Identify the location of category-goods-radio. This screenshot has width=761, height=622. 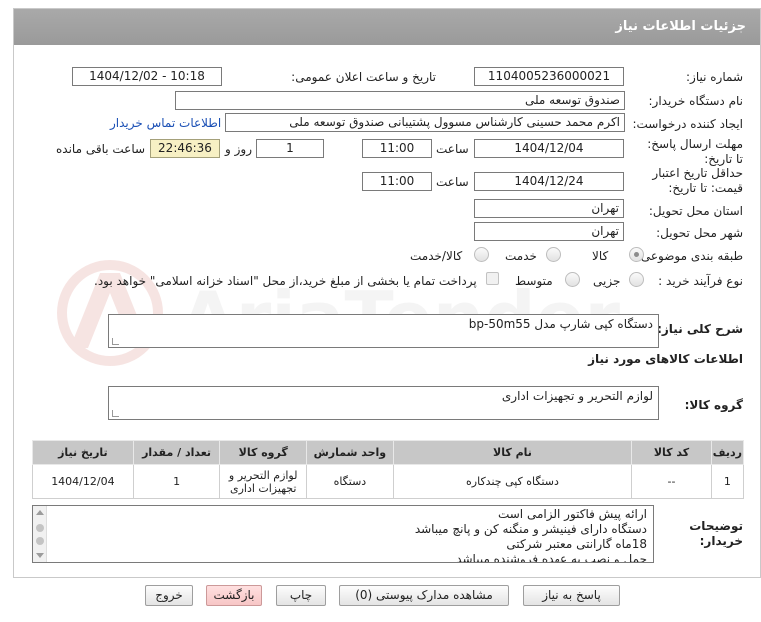
(636, 254).